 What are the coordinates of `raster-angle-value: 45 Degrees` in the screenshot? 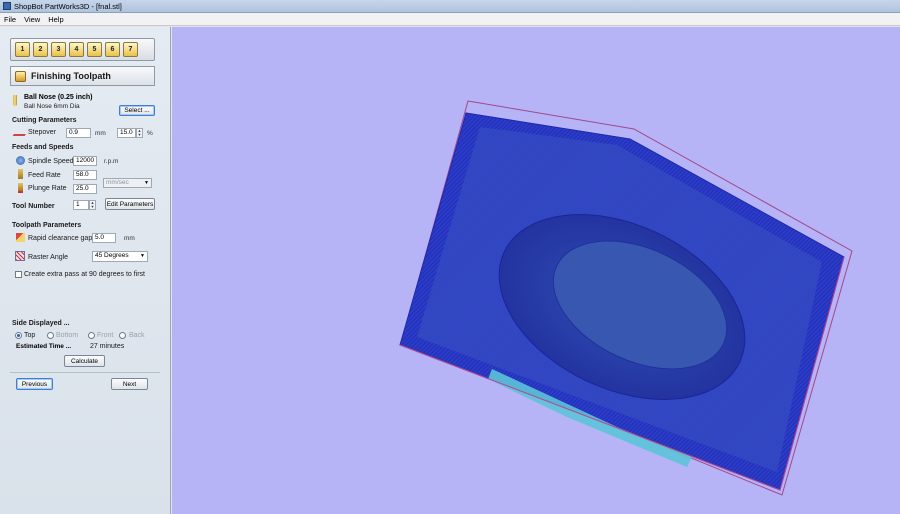 It's located at (112, 255).